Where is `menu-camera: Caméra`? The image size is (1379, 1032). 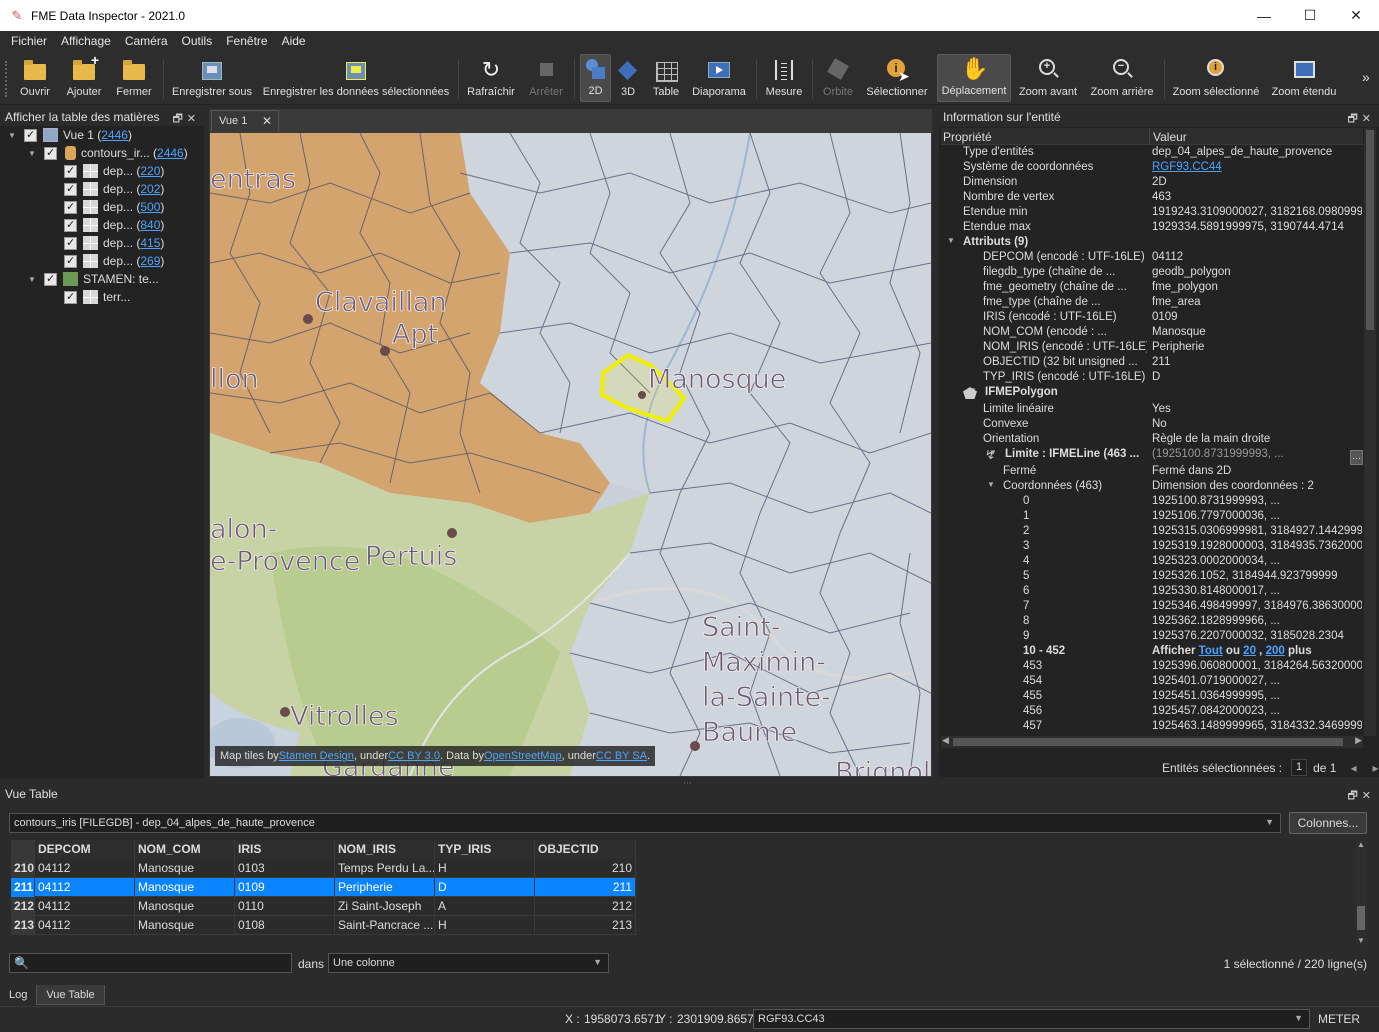
menu-camera: Caméra is located at coordinates (146, 41).